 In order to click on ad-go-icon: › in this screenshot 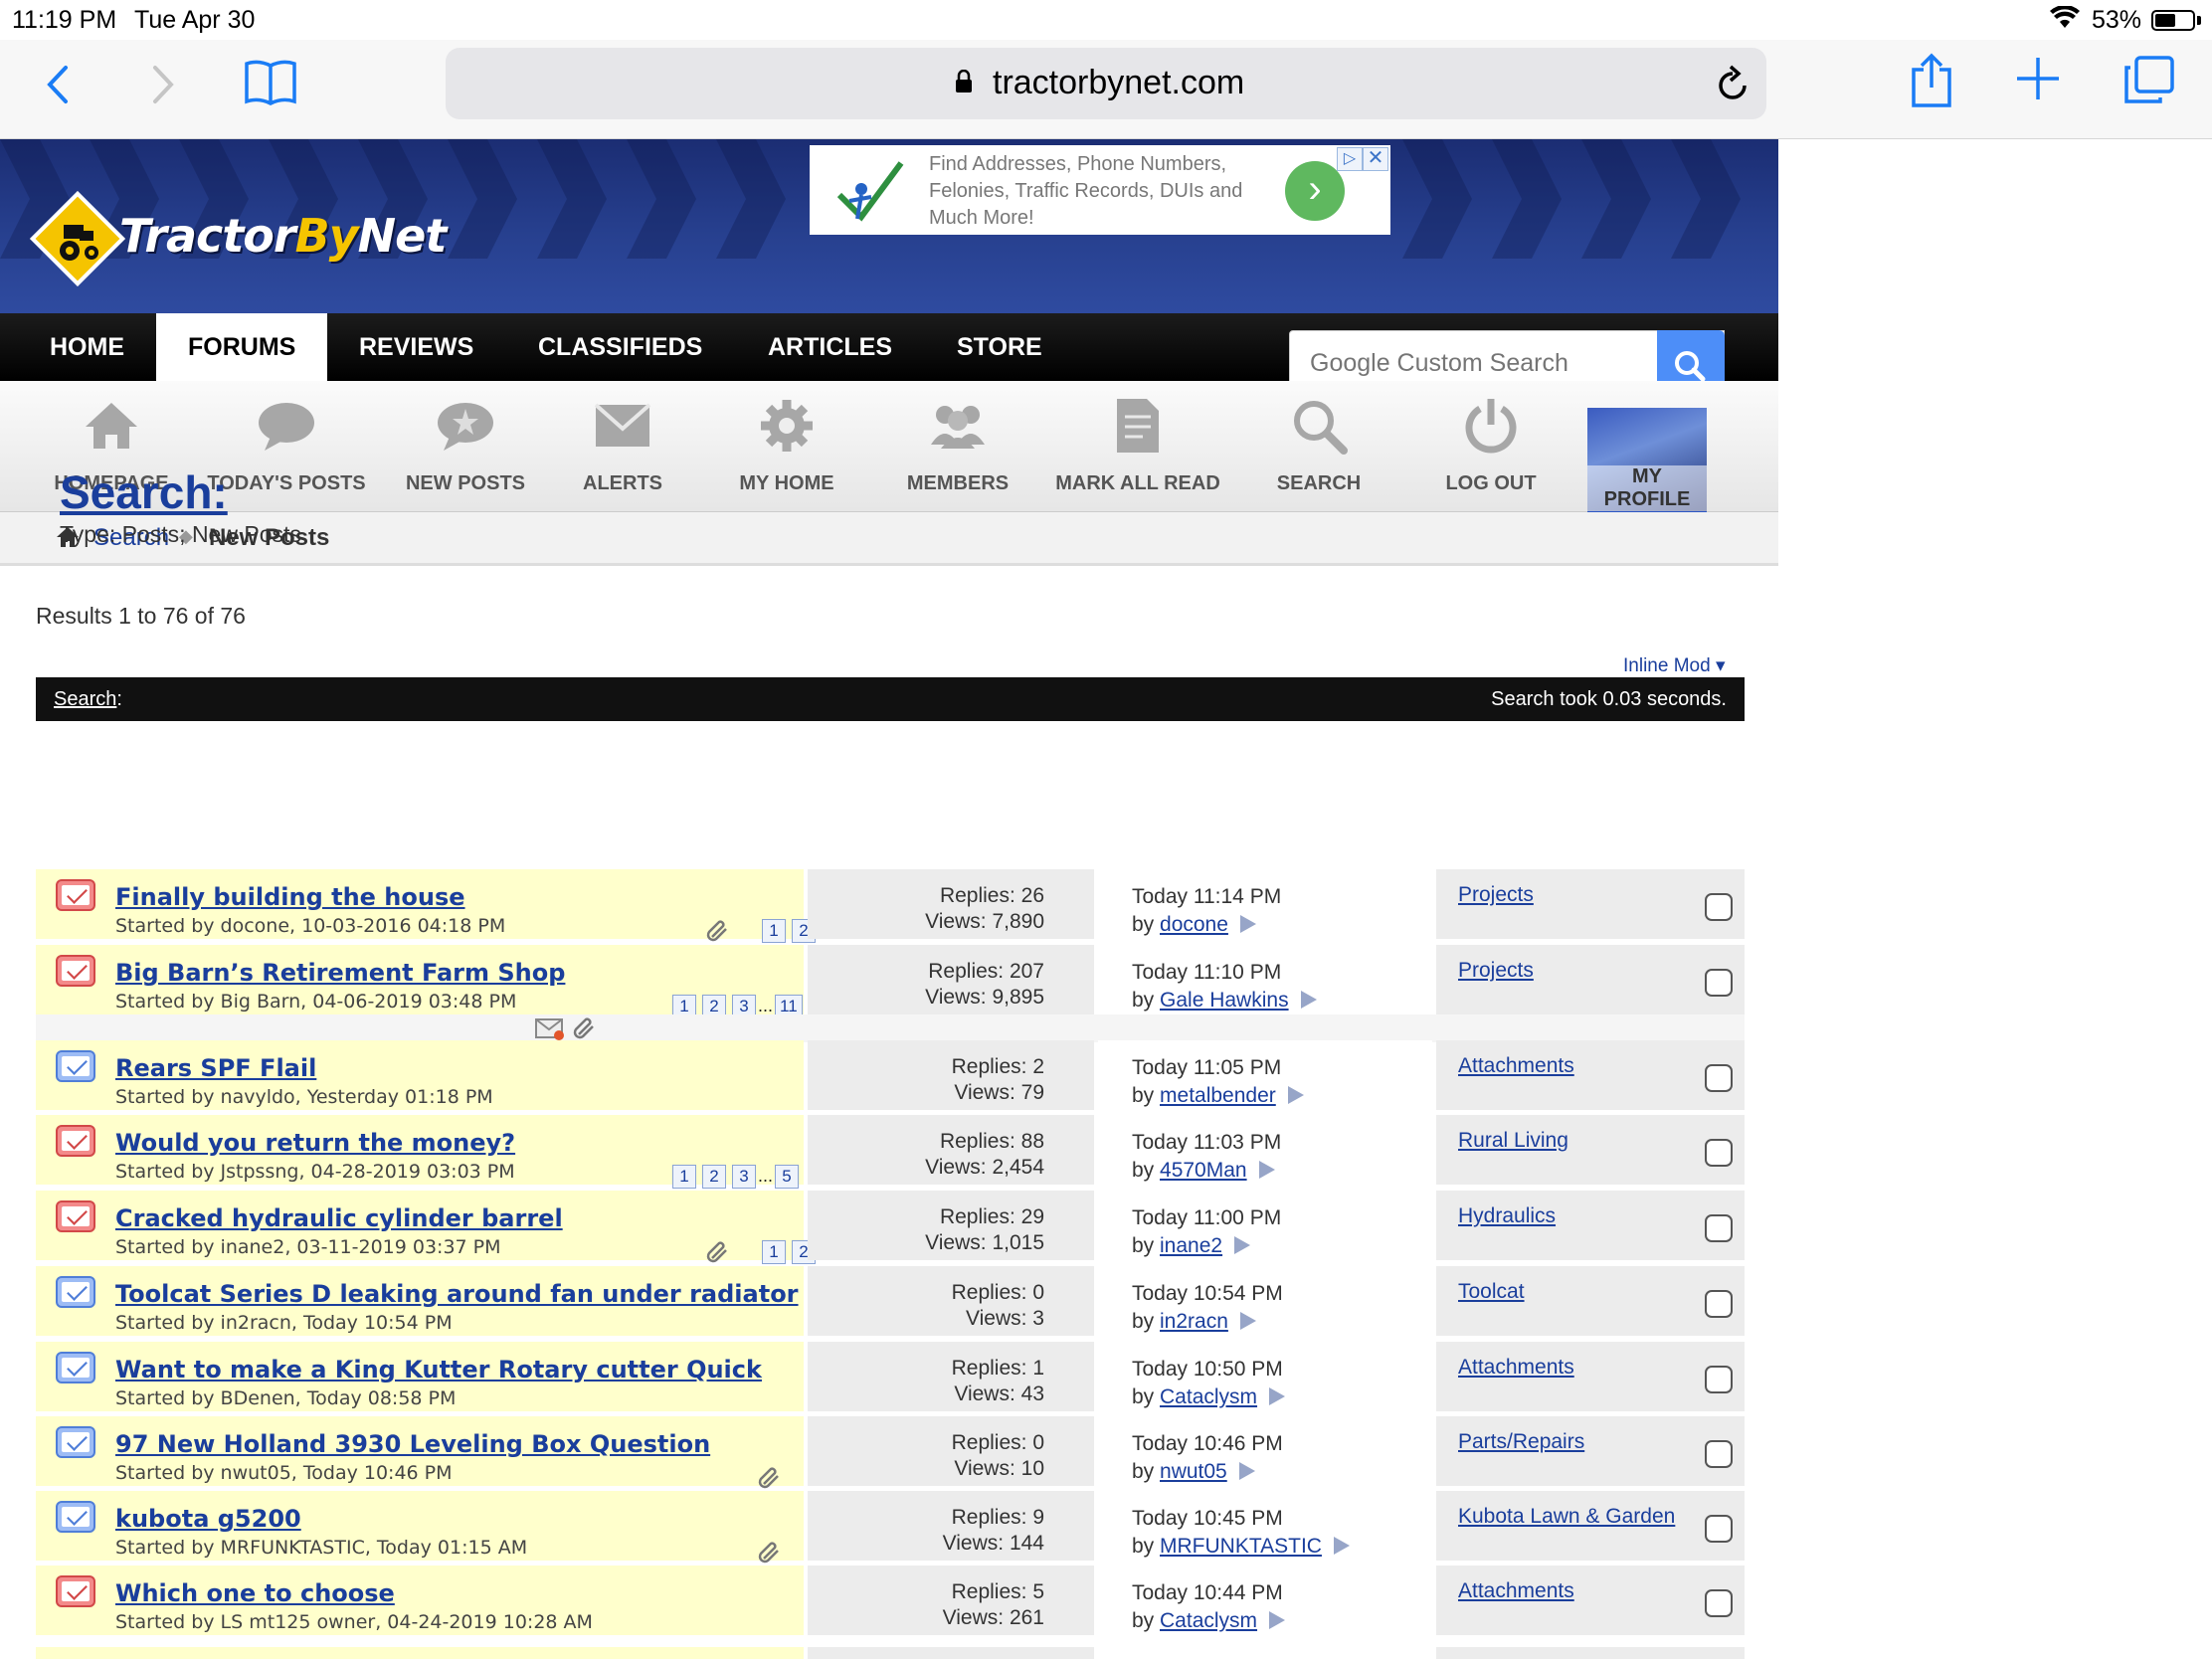, I will do `click(1315, 191)`.